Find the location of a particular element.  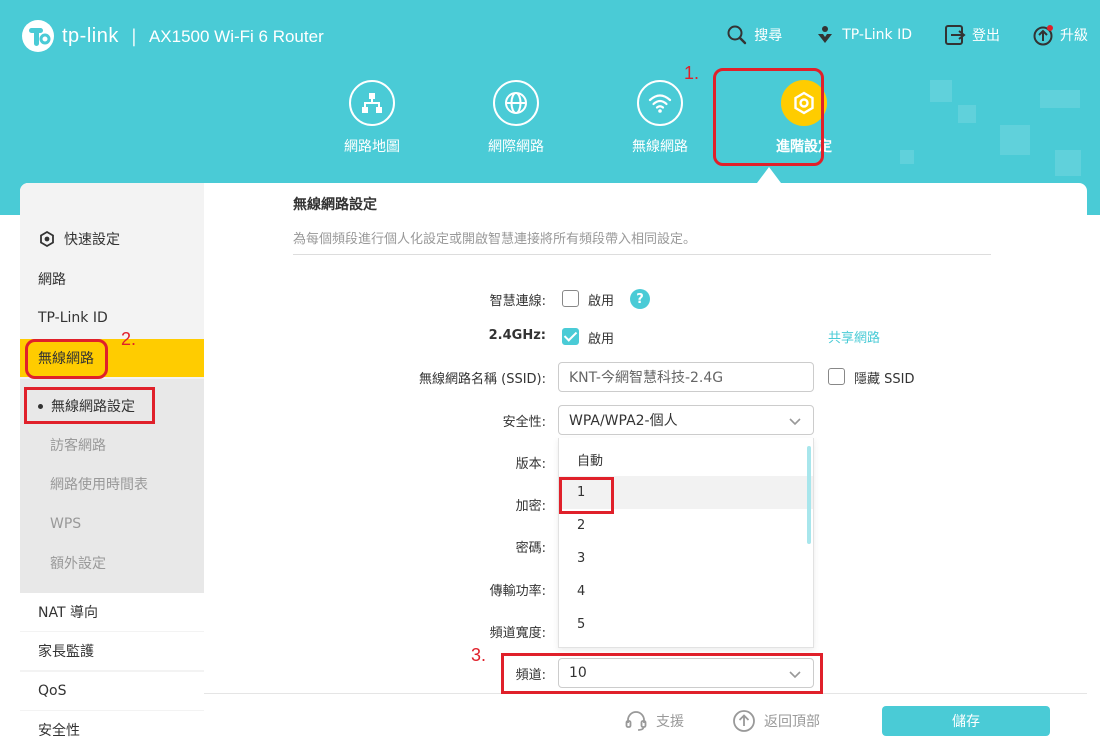

sidebar-subitem-schedule: 網路使用時間表 is located at coordinates (112, 484).